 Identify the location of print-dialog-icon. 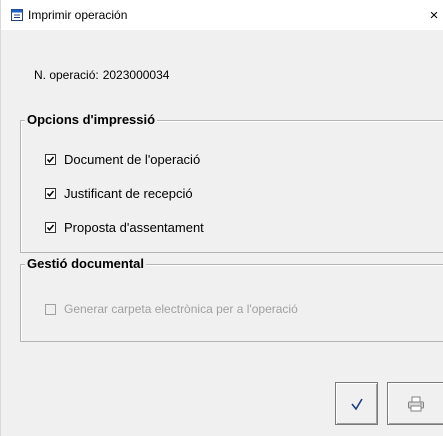
(17, 15).